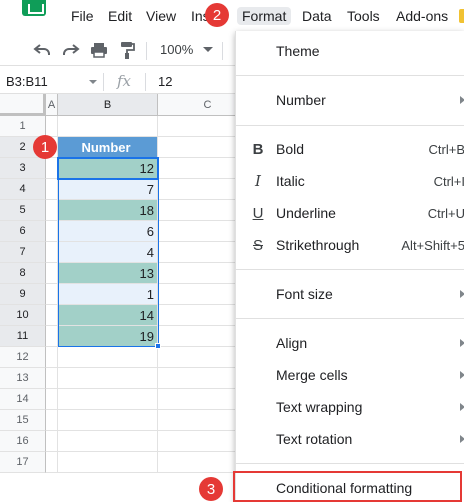 This screenshot has width=464, height=502. I want to click on zoom-select: 100%, so click(176, 49).